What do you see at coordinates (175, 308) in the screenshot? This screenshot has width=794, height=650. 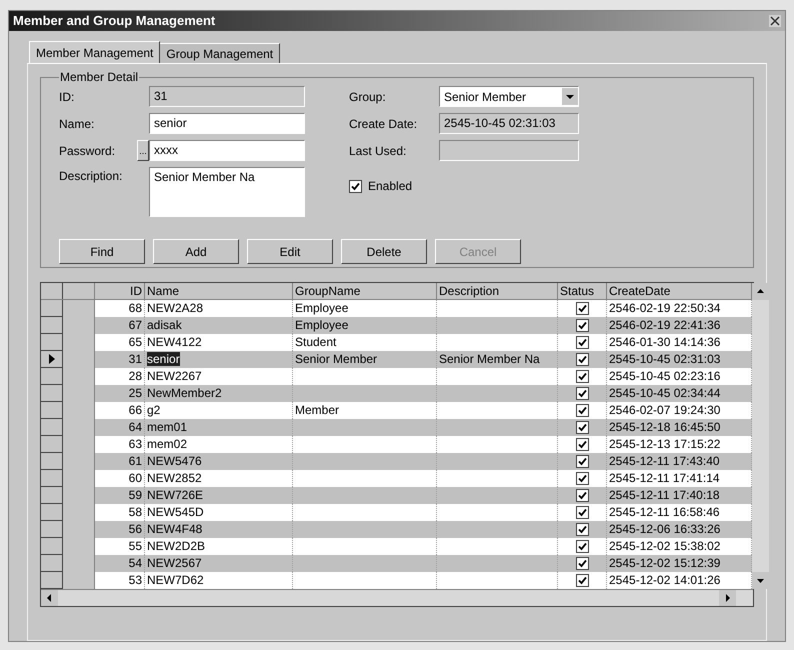 I see `table-cell: NEW2A28` at bounding box center [175, 308].